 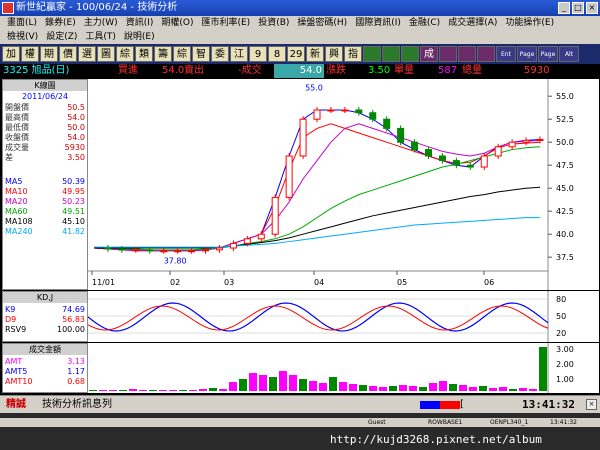 I want to click on info-row: 差 3.50, so click(x=45, y=158).